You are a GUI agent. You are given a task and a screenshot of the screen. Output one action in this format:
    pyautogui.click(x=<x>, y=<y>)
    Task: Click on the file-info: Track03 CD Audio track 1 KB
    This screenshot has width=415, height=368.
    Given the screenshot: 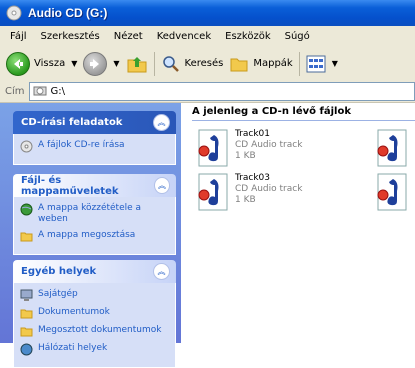 What is the action you would take?
    pyautogui.click(x=268, y=192)
    